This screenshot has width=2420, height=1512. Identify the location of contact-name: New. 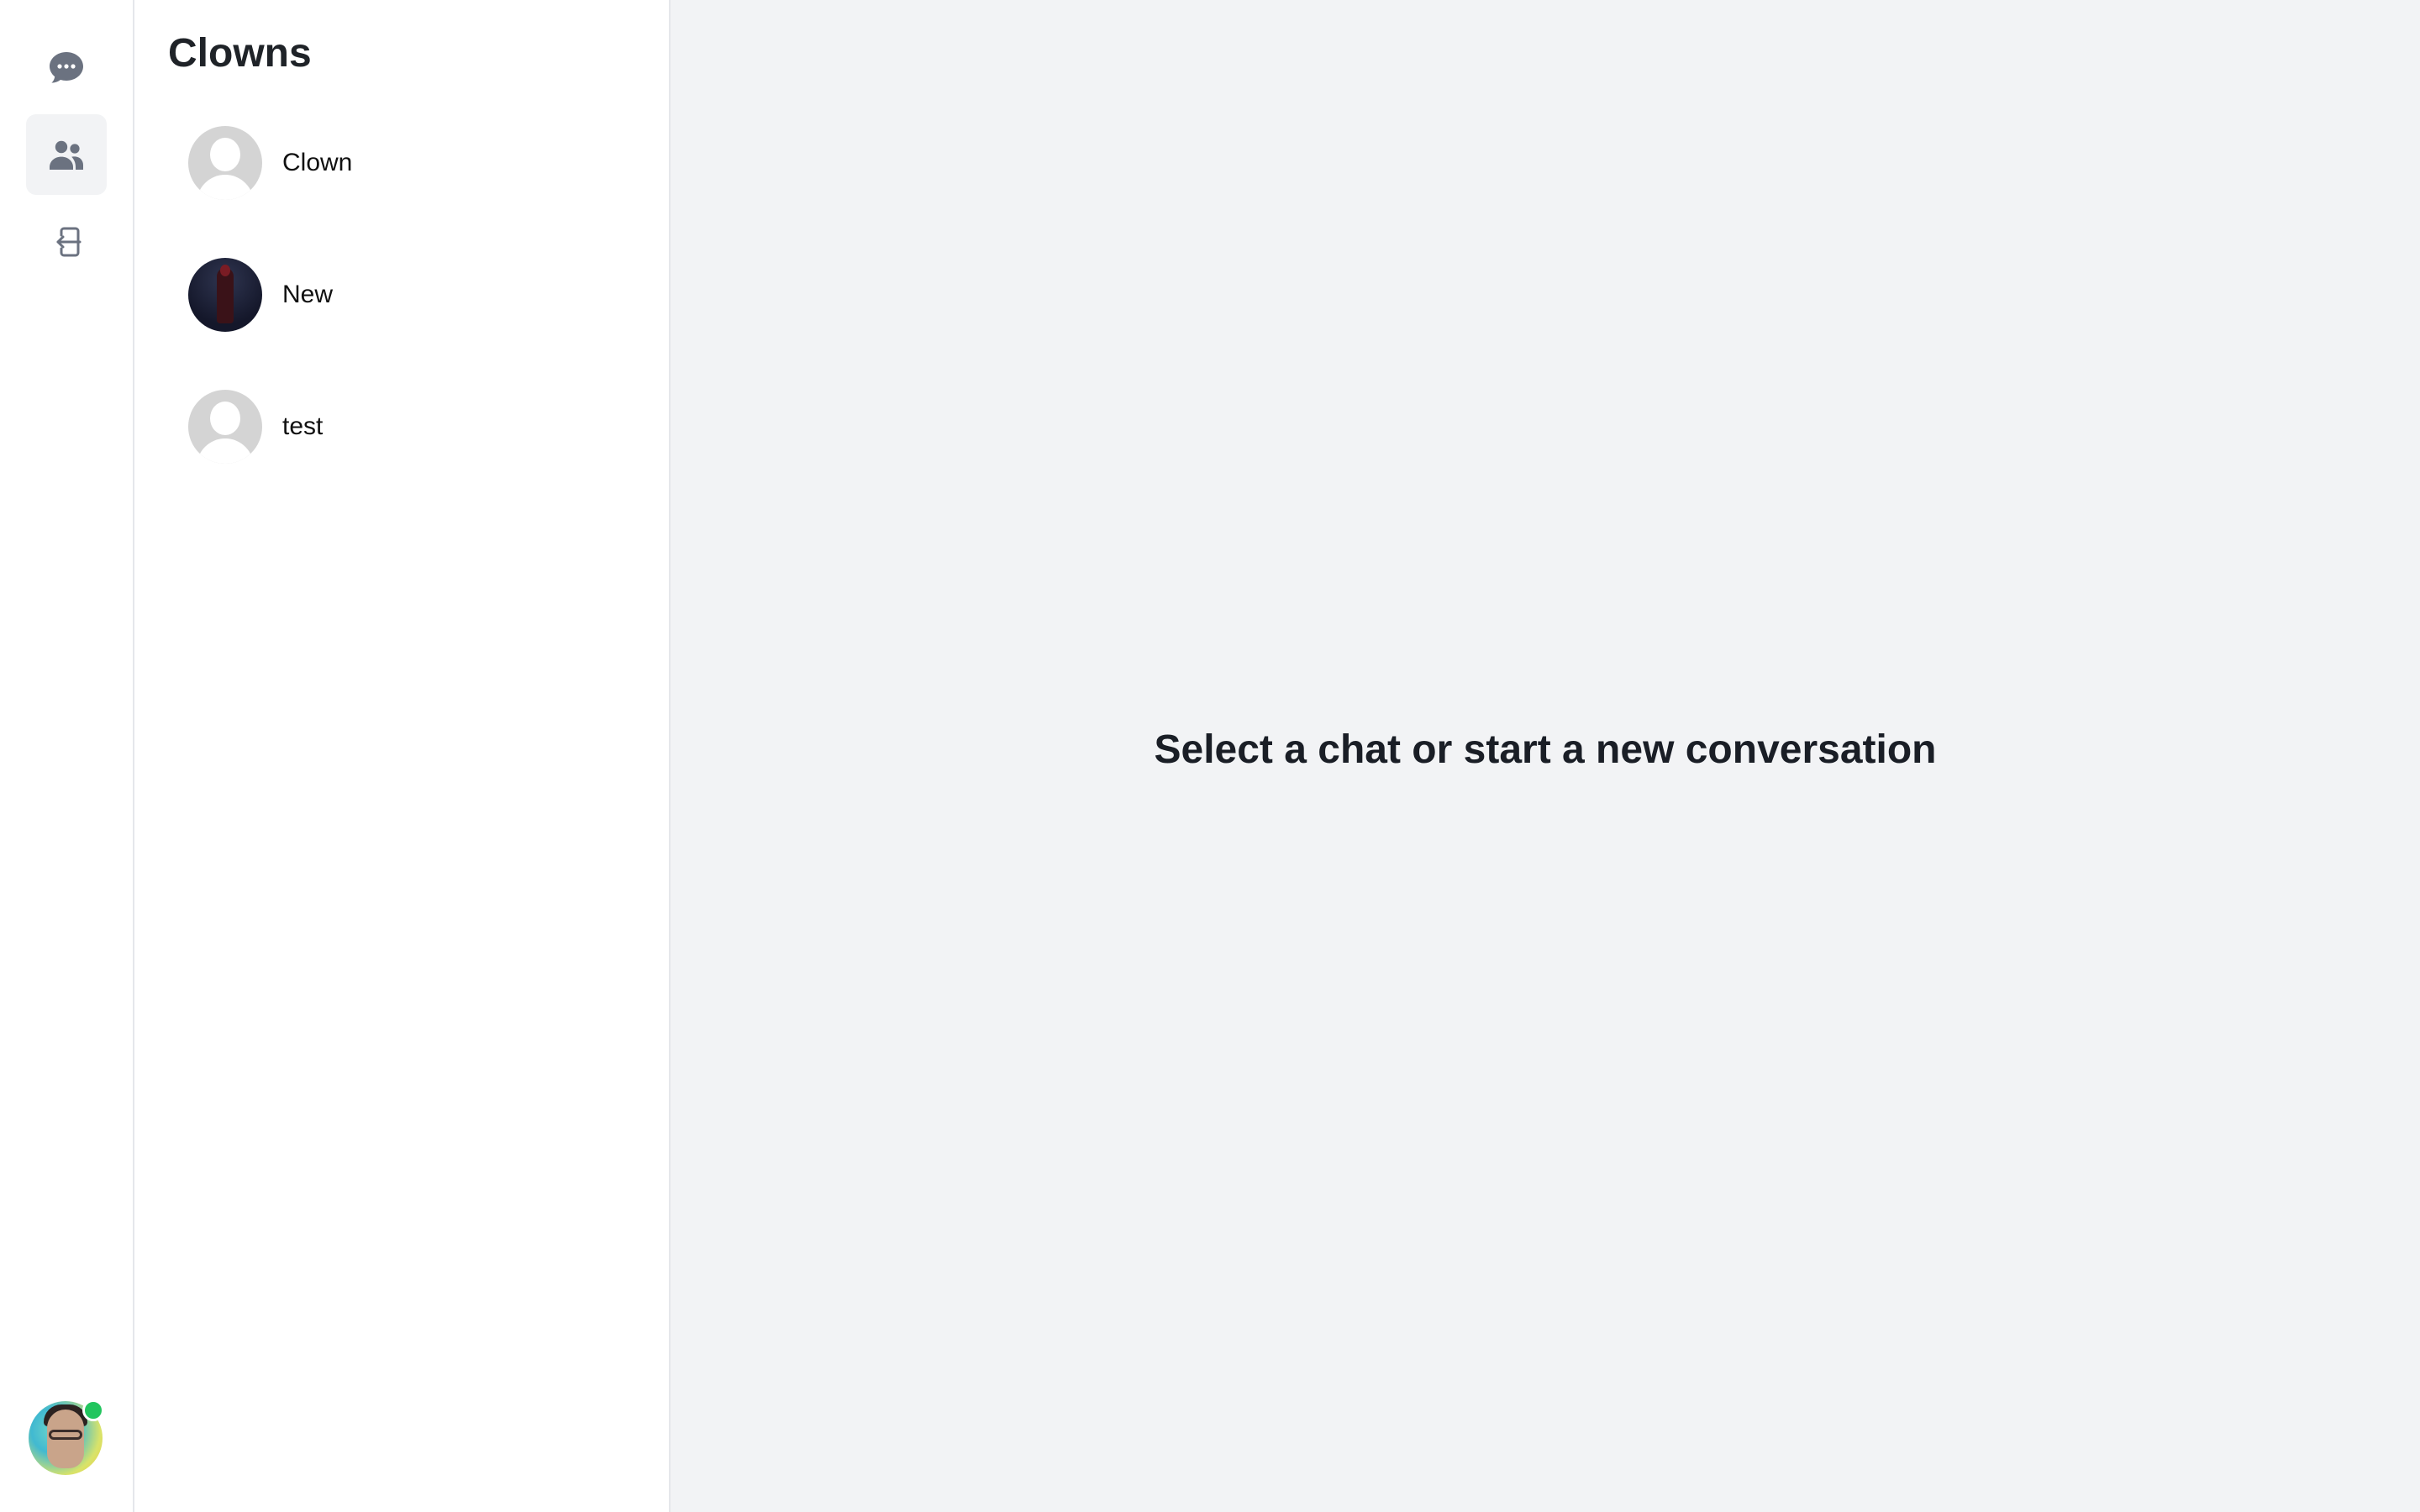
(308, 294).